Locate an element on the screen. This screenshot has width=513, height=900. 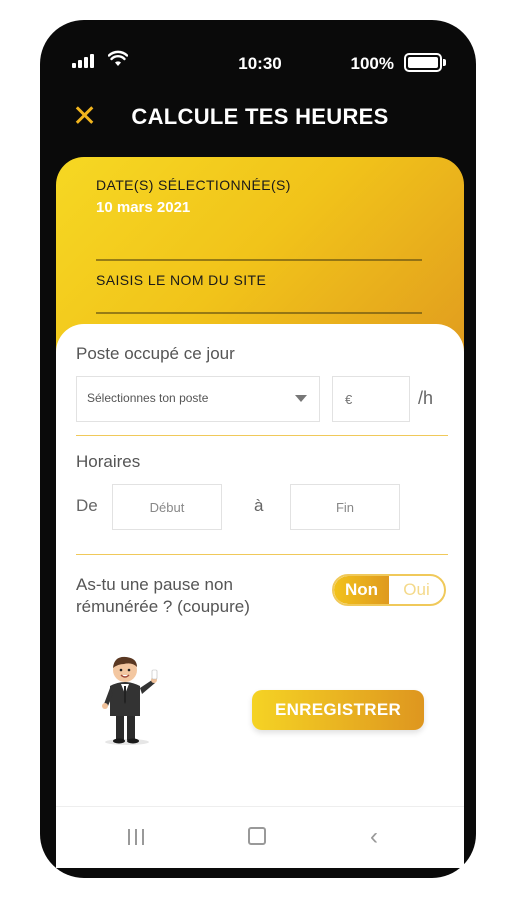
pause-toggle: Non Oui is located at coordinates (389, 590).